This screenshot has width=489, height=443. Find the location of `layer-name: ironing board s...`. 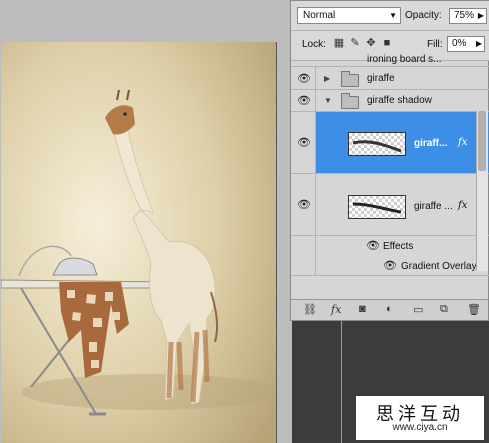

layer-name: ironing board s... is located at coordinates (404, 59).